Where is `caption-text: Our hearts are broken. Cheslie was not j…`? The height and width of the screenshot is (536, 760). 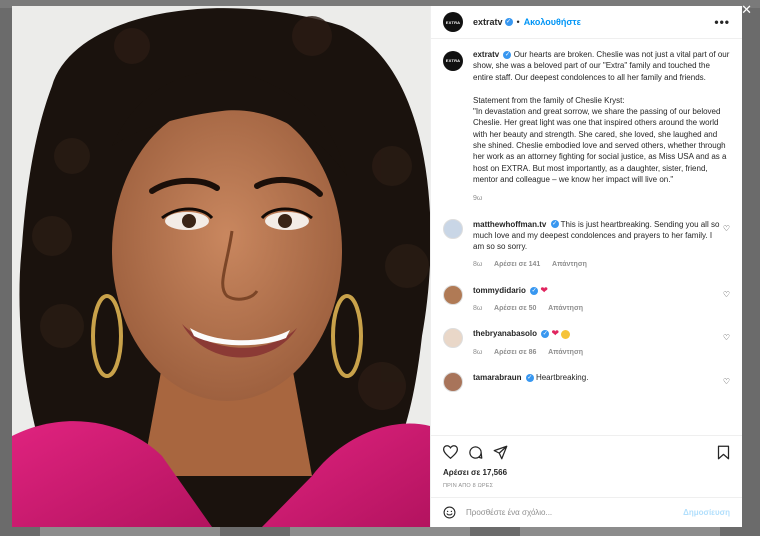 caption-text: Our hearts are broken. Cheslie was not j… is located at coordinates (601, 66).